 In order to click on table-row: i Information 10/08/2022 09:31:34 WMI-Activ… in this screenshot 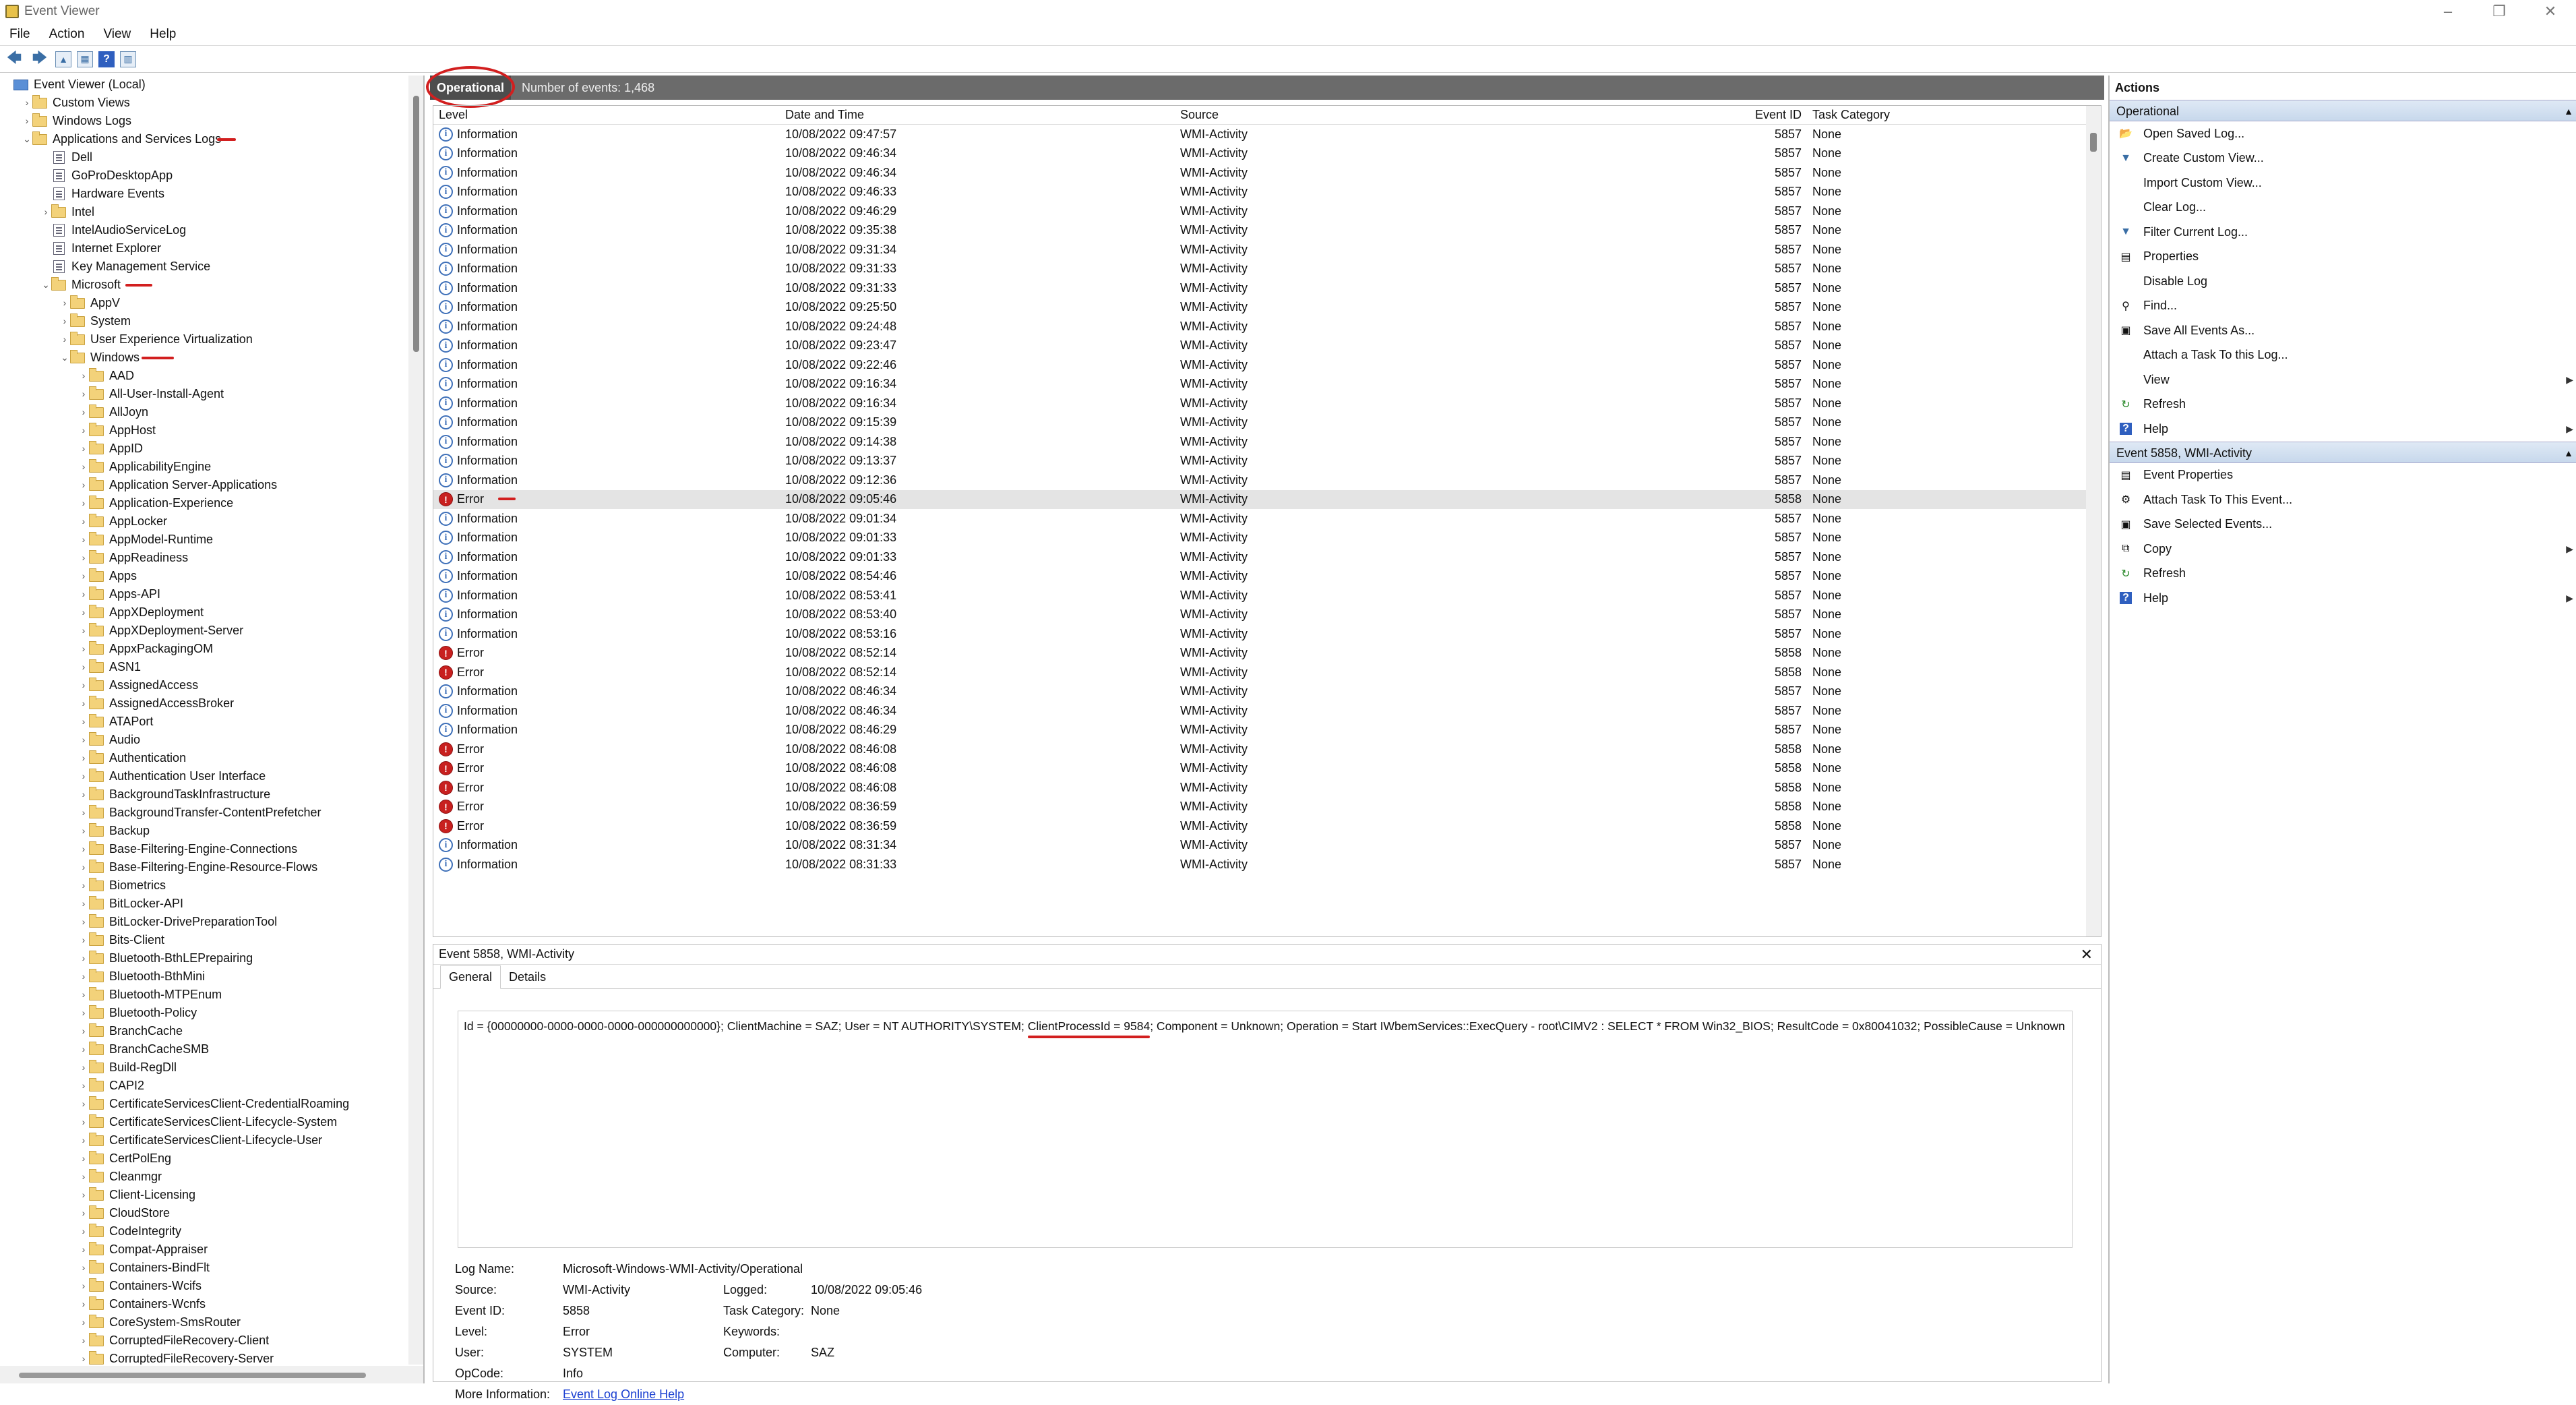, I will do `click(1267, 250)`.